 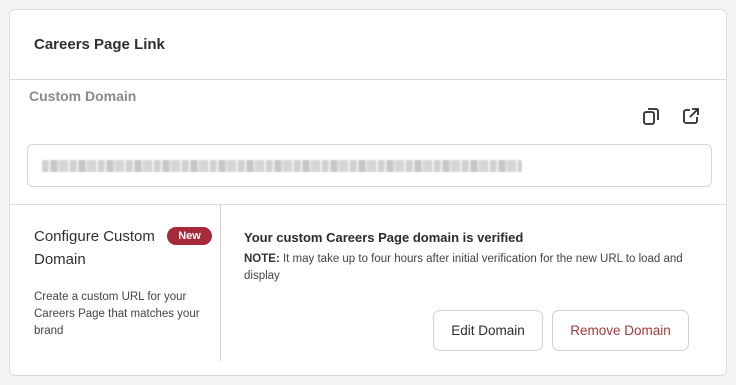 What do you see at coordinates (189, 236) in the screenshot?
I see `new-badge: New` at bounding box center [189, 236].